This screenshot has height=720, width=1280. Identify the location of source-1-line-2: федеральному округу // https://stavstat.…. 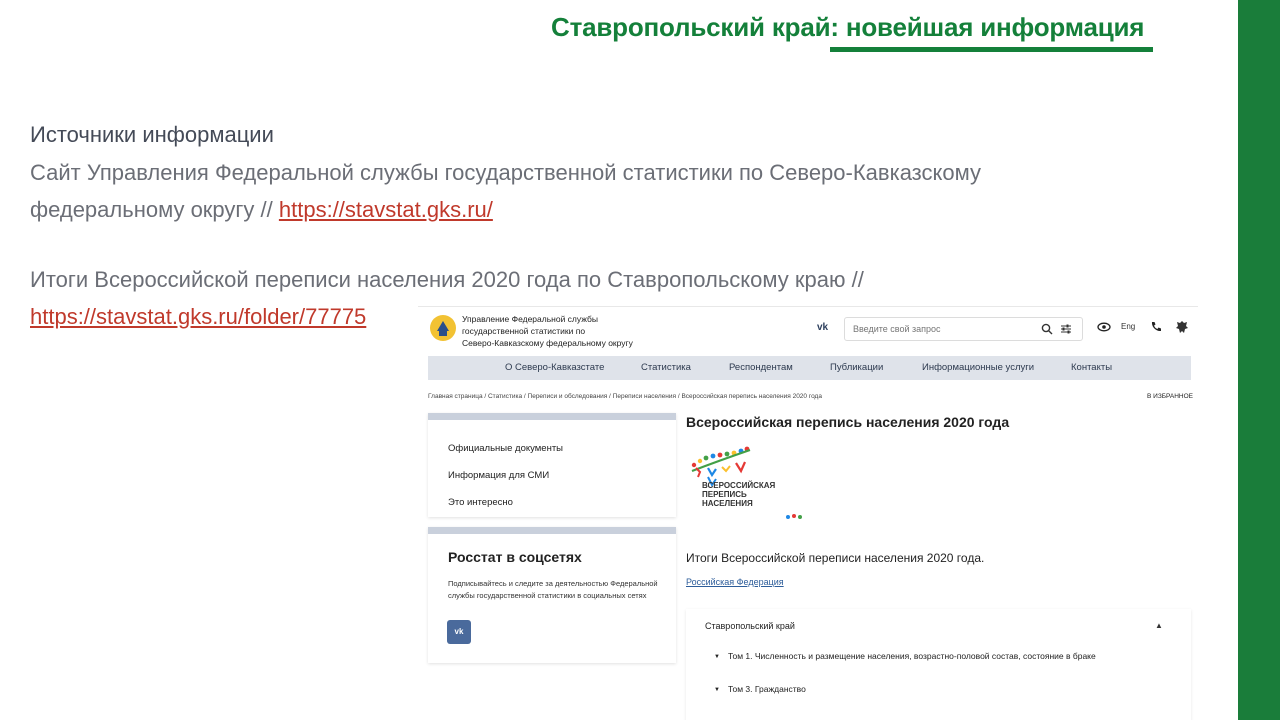
(505, 209).